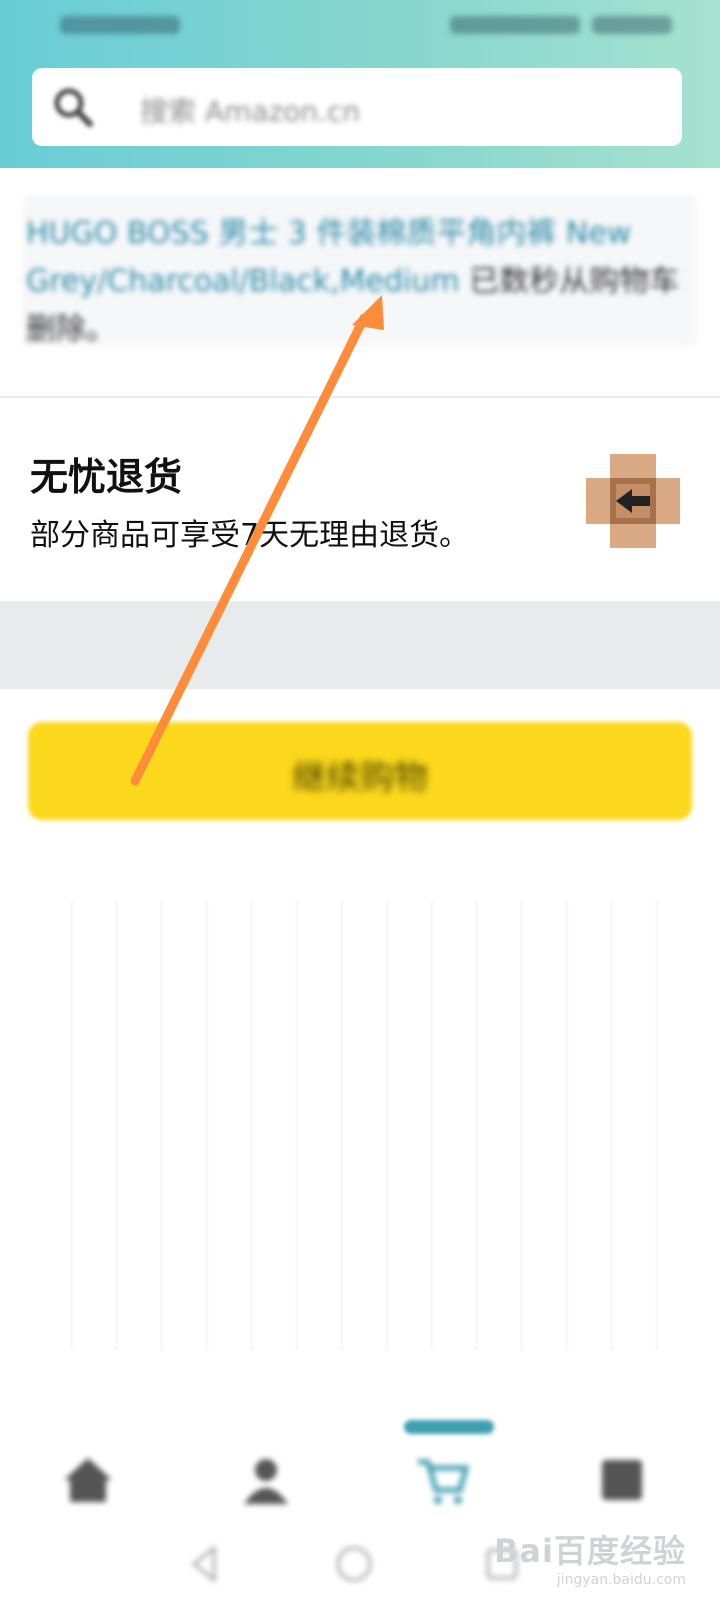 The width and height of the screenshot is (720, 1600). Describe the element at coordinates (632, 25) in the screenshot. I see `clock` at that location.